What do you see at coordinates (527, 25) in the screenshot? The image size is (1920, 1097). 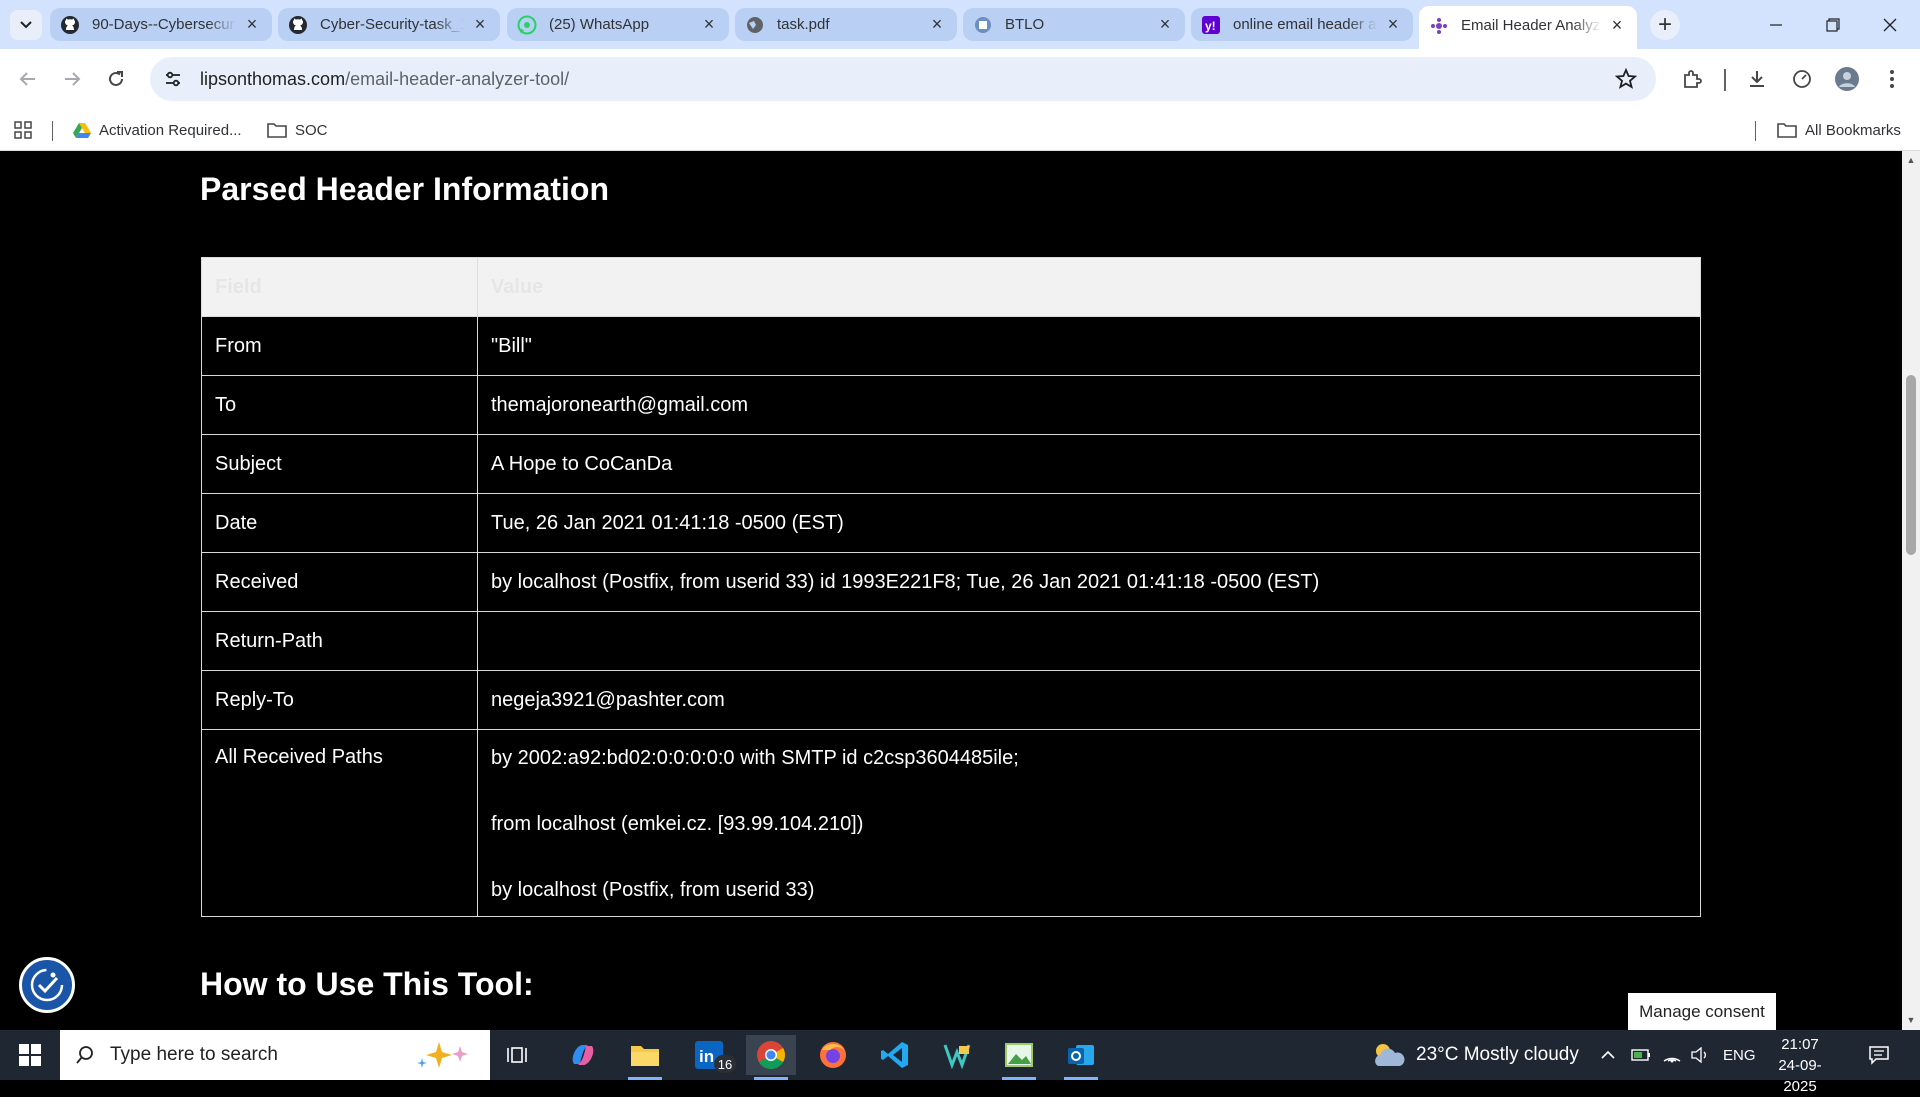 I see `whatsapp-icon` at bounding box center [527, 25].